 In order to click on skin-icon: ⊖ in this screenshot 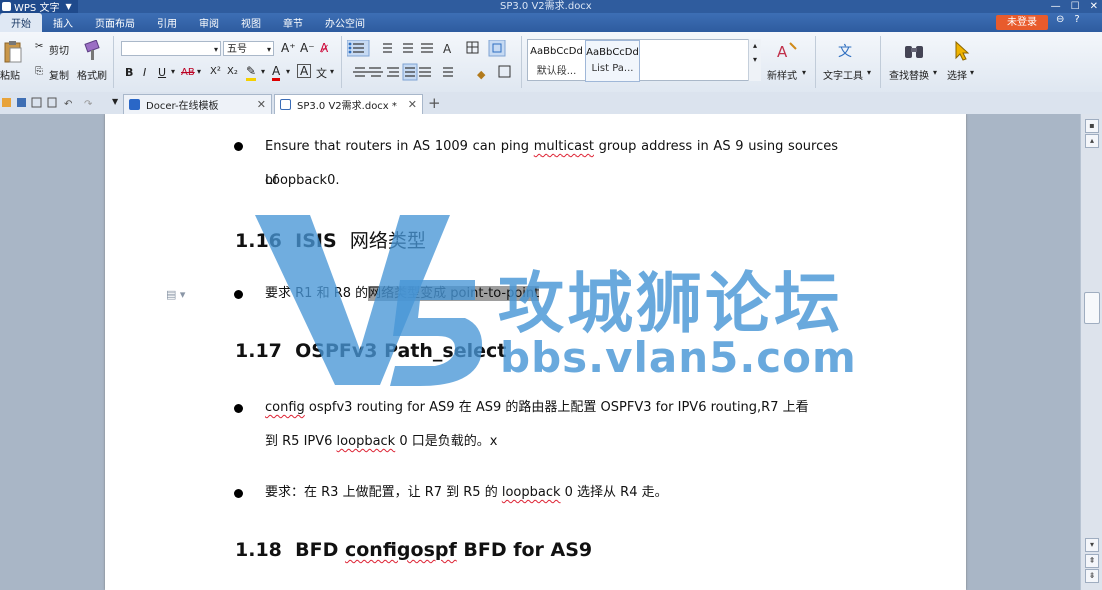, I will do `click(1060, 19)`.